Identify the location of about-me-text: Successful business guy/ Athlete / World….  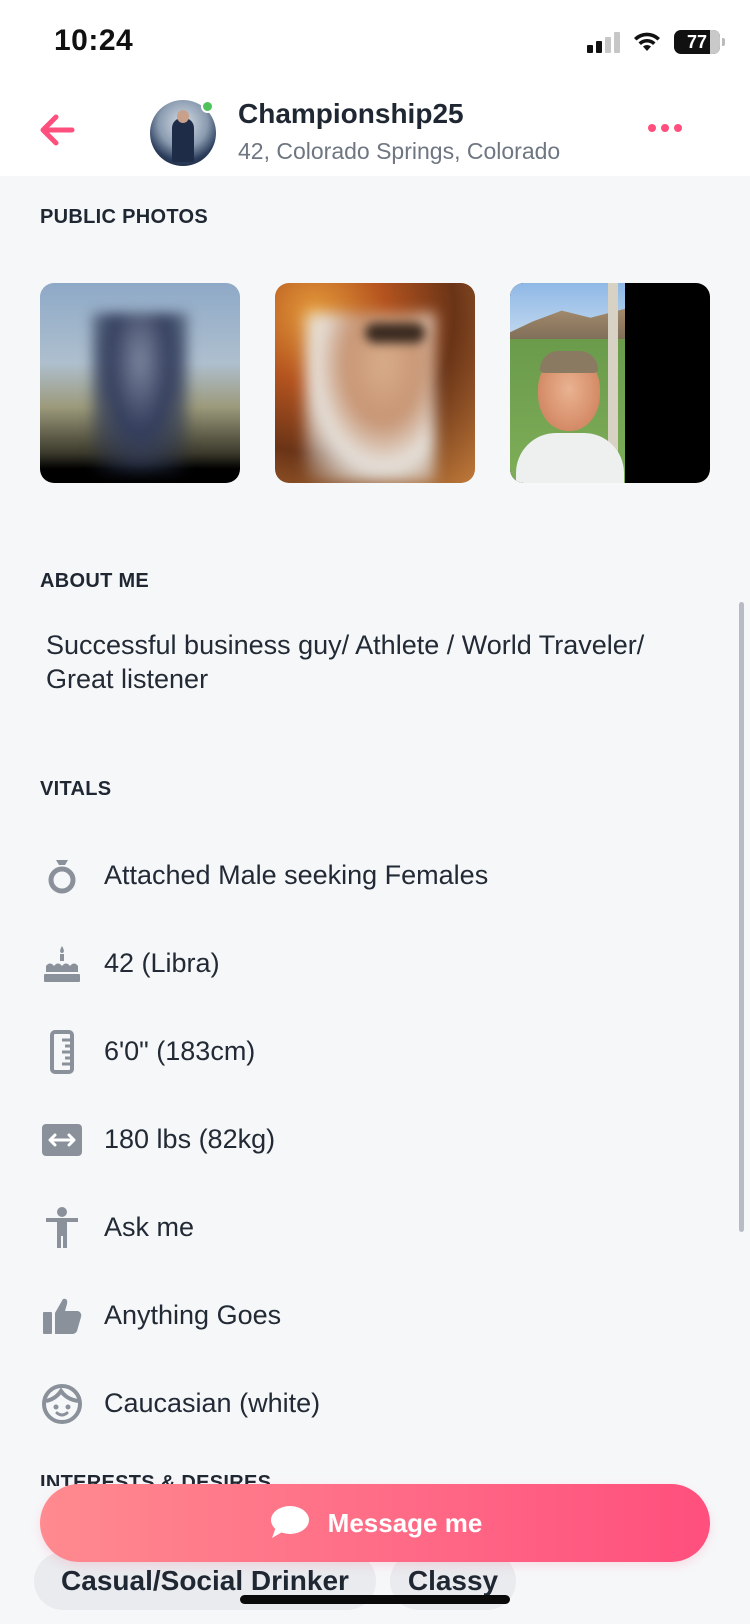
(345, 662).